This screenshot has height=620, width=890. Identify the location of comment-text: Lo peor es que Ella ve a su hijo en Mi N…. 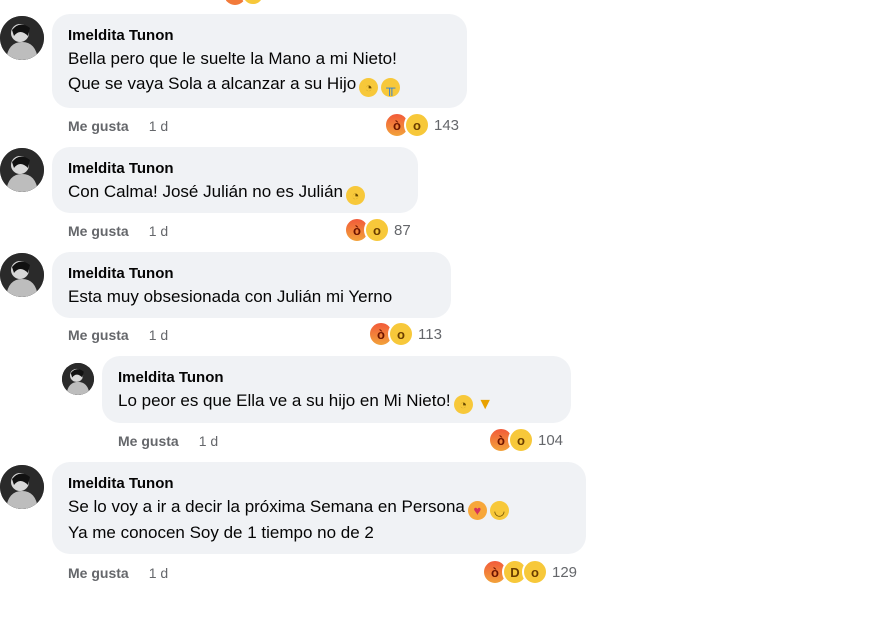
(336, 401).